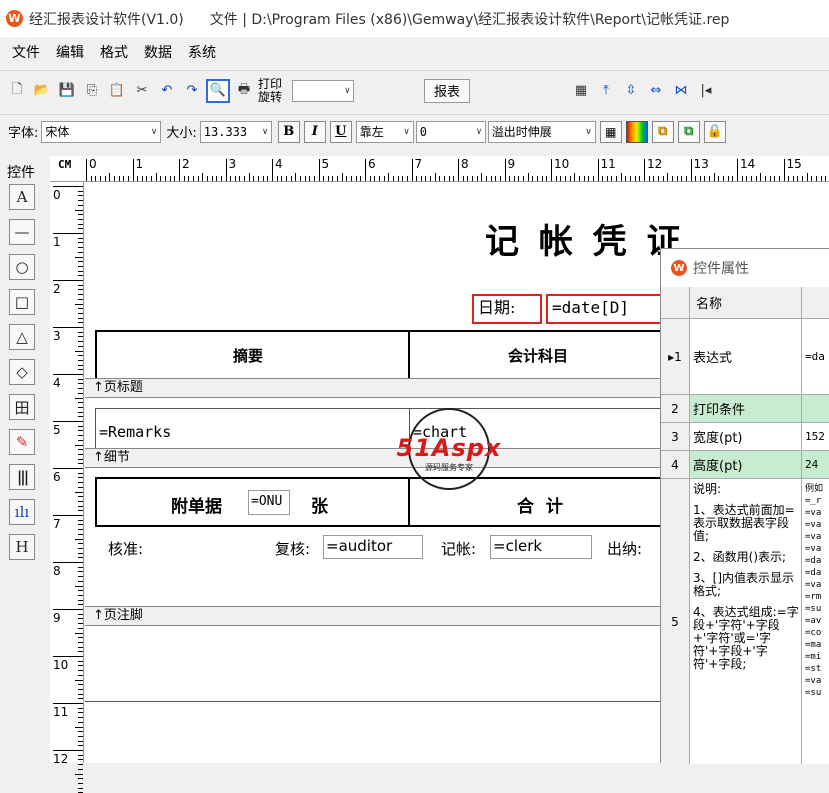 The width and height of the screenshot is (829, 793). I want to click on line-tool-icon: —, so click(22, 232).